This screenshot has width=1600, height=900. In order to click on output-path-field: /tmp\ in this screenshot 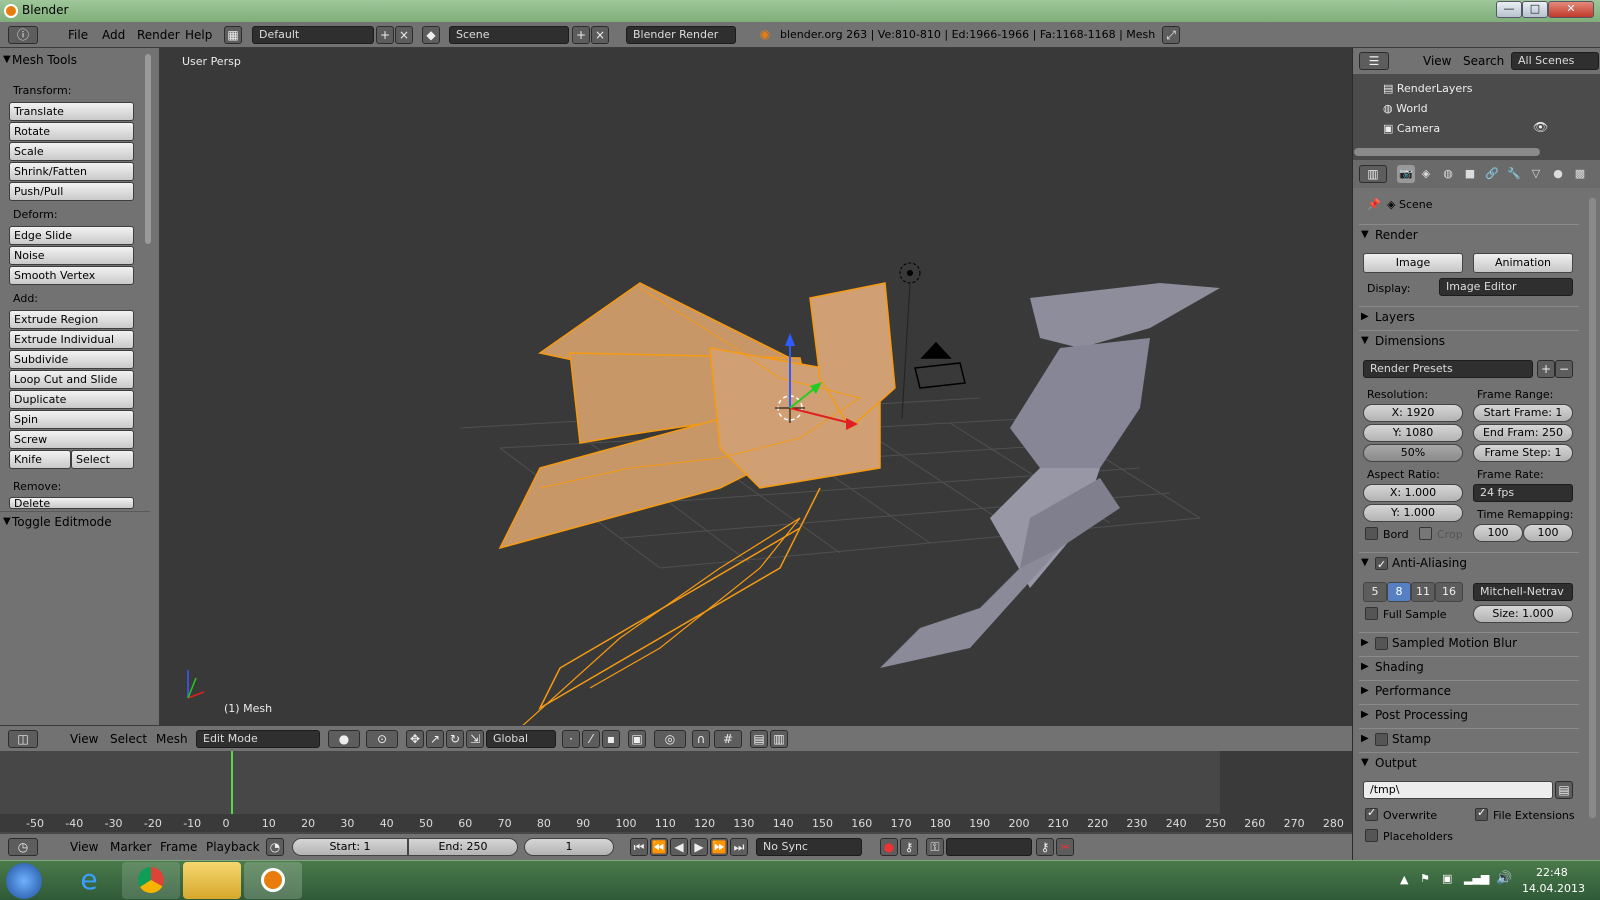, I will do `click(1458, 790)`.